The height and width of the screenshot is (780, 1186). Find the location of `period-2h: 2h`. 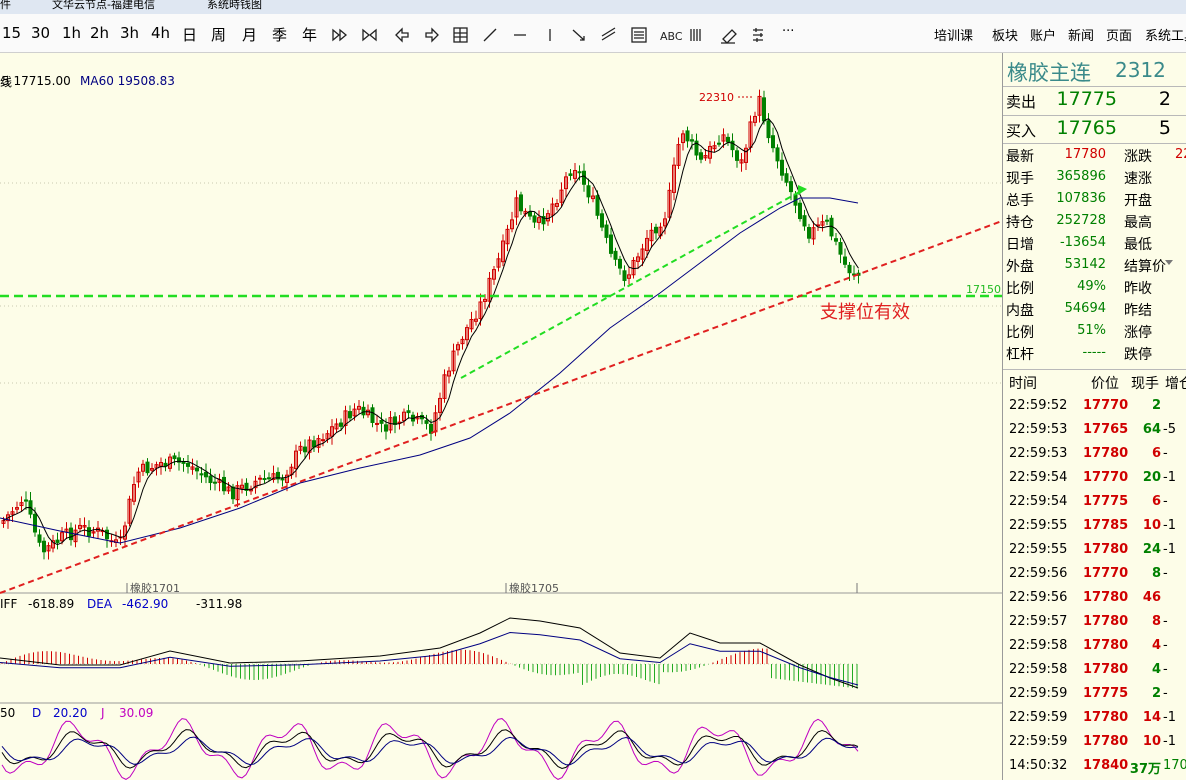

period-2h: 2h is located at coordinates (99, 33).